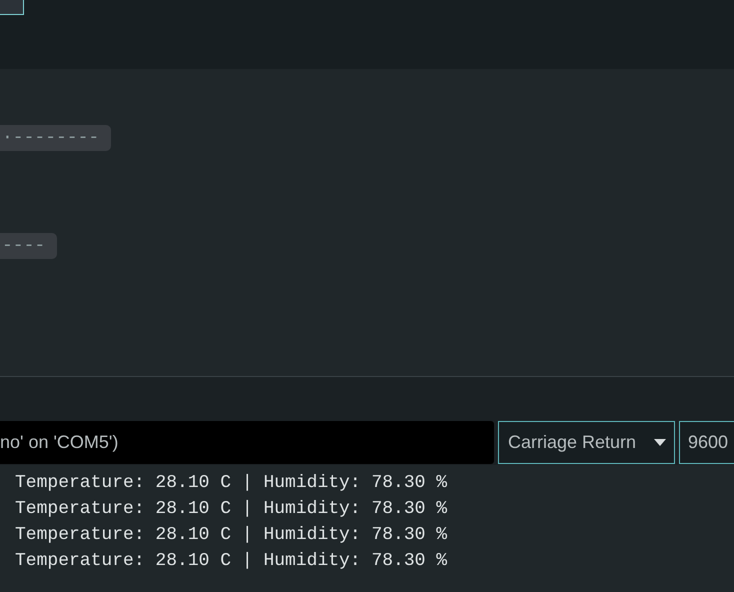  Describe the element at coordinates (247, 442) in the screenshot. I see `message-input-field: no' on 'COM5')` at that location.